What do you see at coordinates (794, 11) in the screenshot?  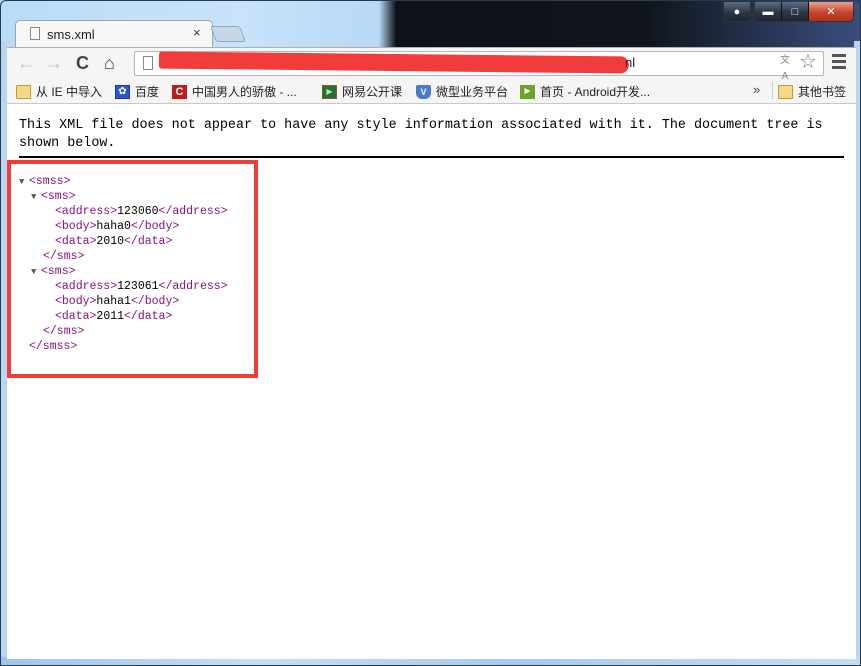 I see `maximize-icon: □` at bounding box center [794, 11].